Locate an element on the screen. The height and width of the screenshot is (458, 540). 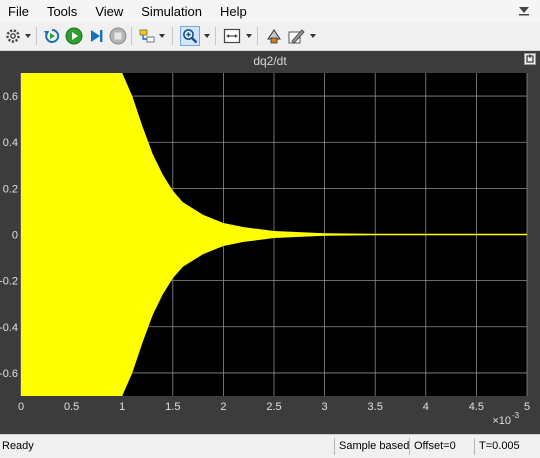
status-time: T=0.005 is located at coordinates (506, 446).